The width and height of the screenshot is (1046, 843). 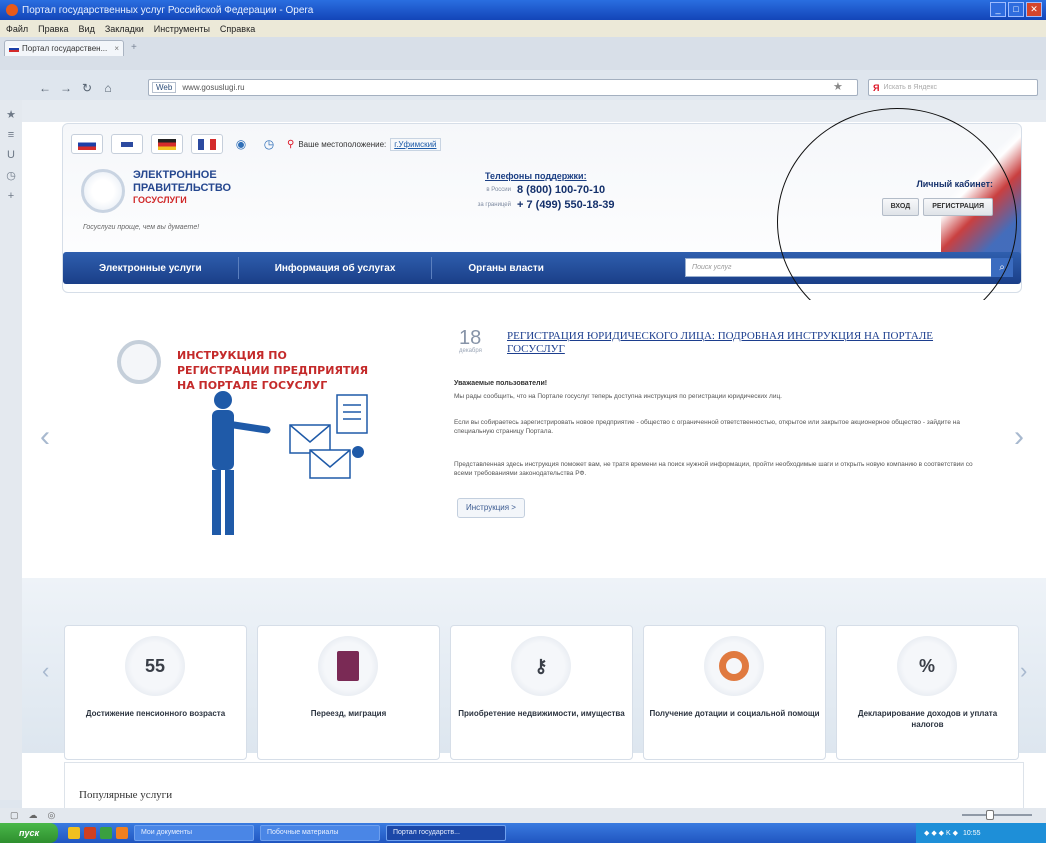 I want to click on tab-bar: Портал государствен... × +, so click(x=523, y=53).